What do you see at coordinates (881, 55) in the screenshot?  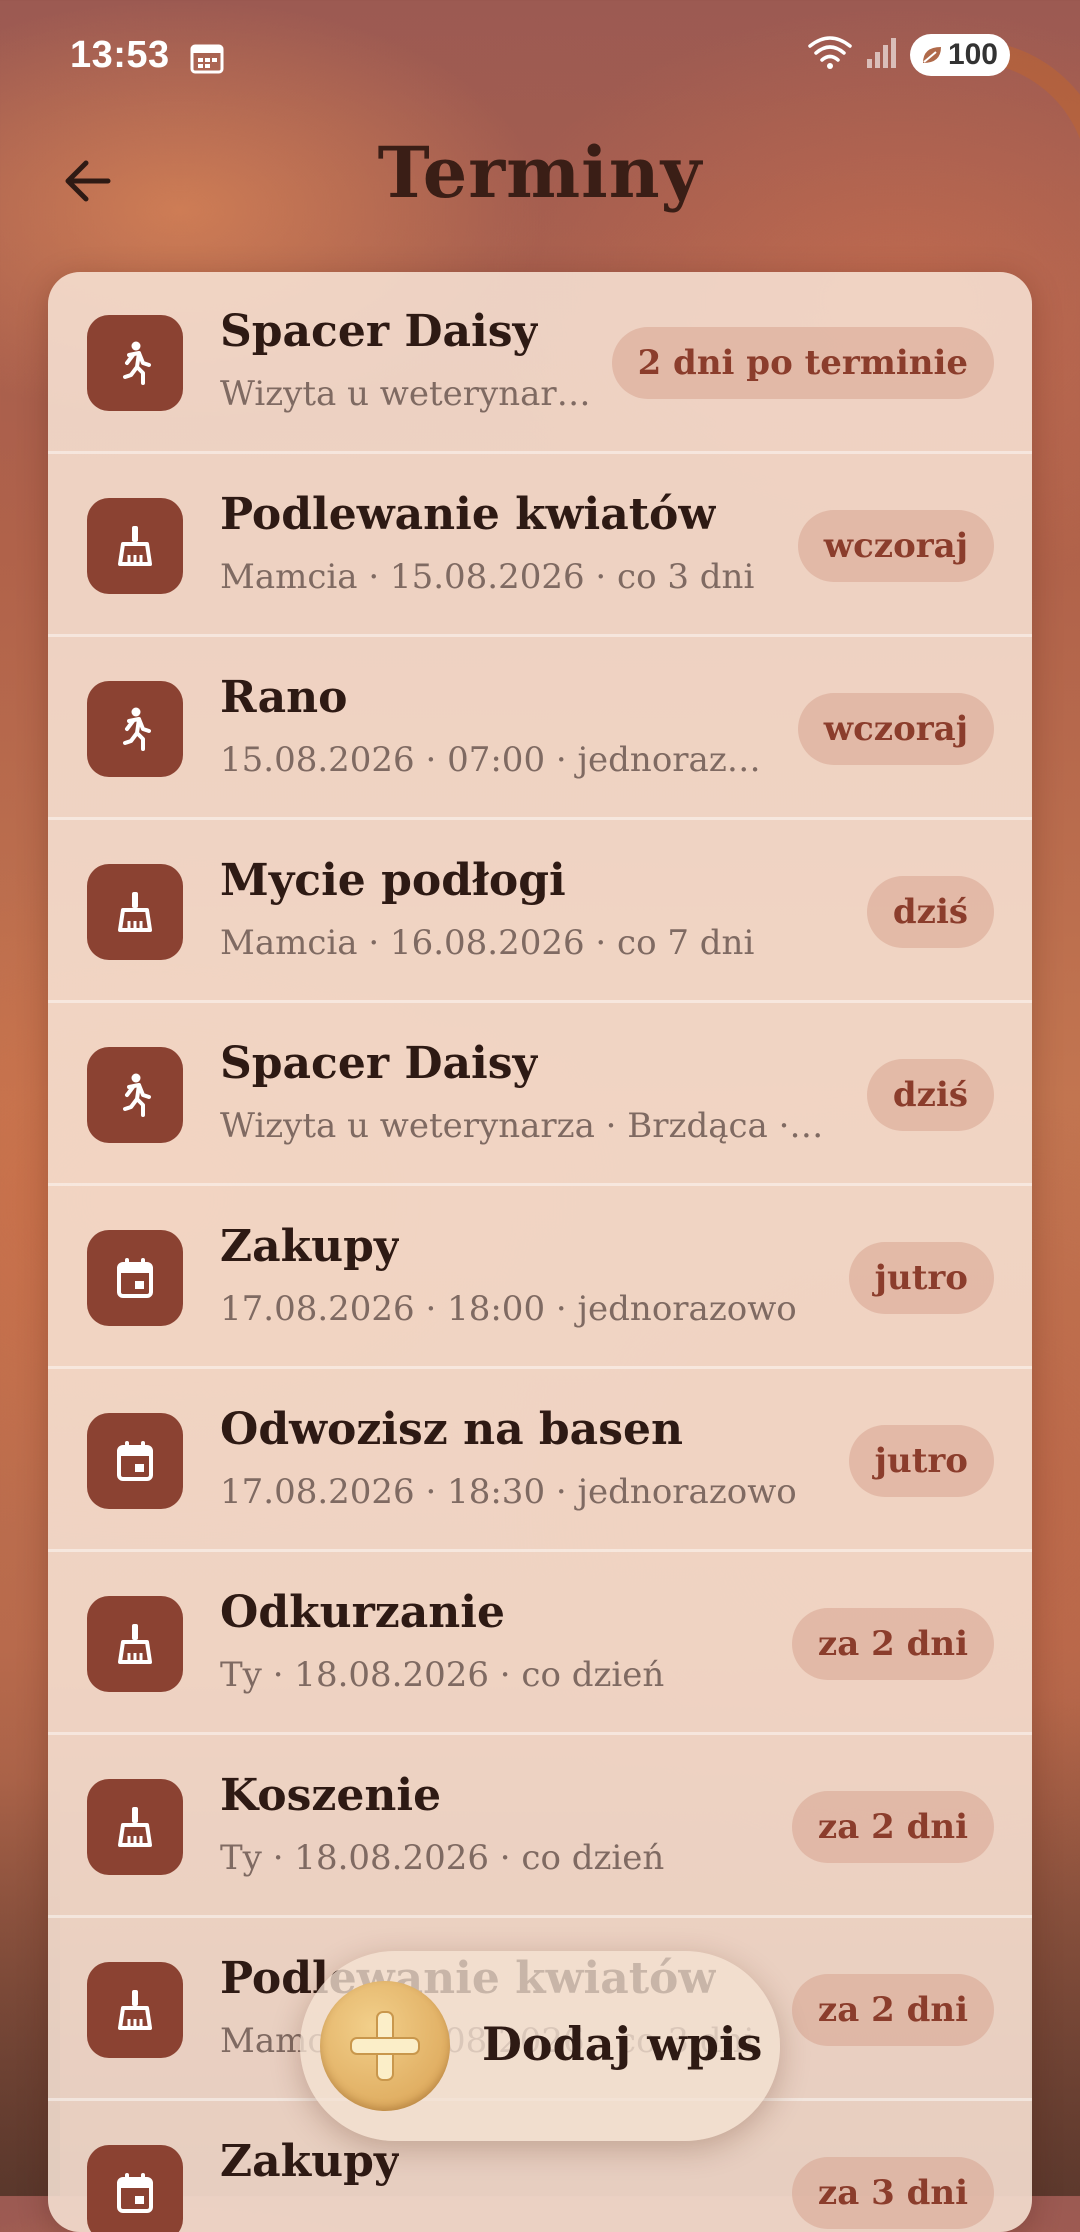 I see `signal-icon` at bounding box center [881, 55].